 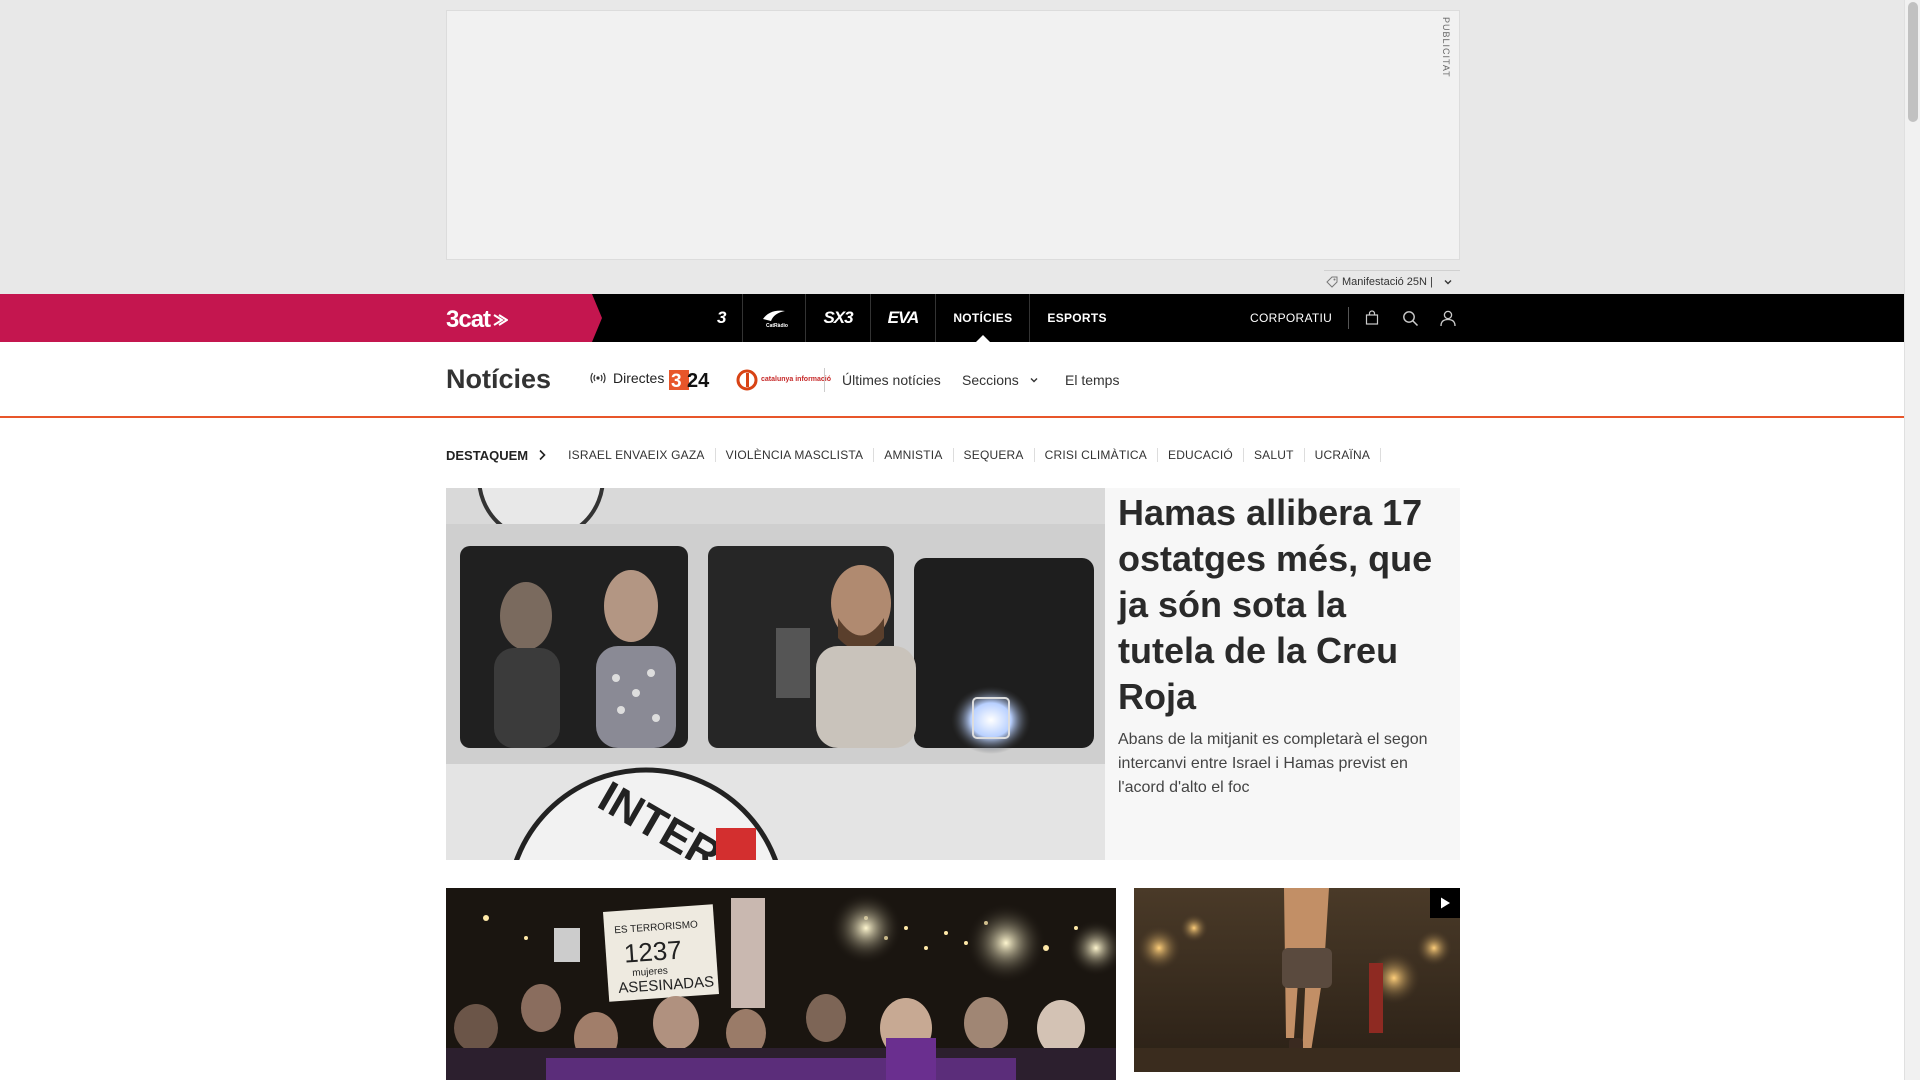 I want to click on tv3-logo-icon: 3, so click(x=722, y=317).